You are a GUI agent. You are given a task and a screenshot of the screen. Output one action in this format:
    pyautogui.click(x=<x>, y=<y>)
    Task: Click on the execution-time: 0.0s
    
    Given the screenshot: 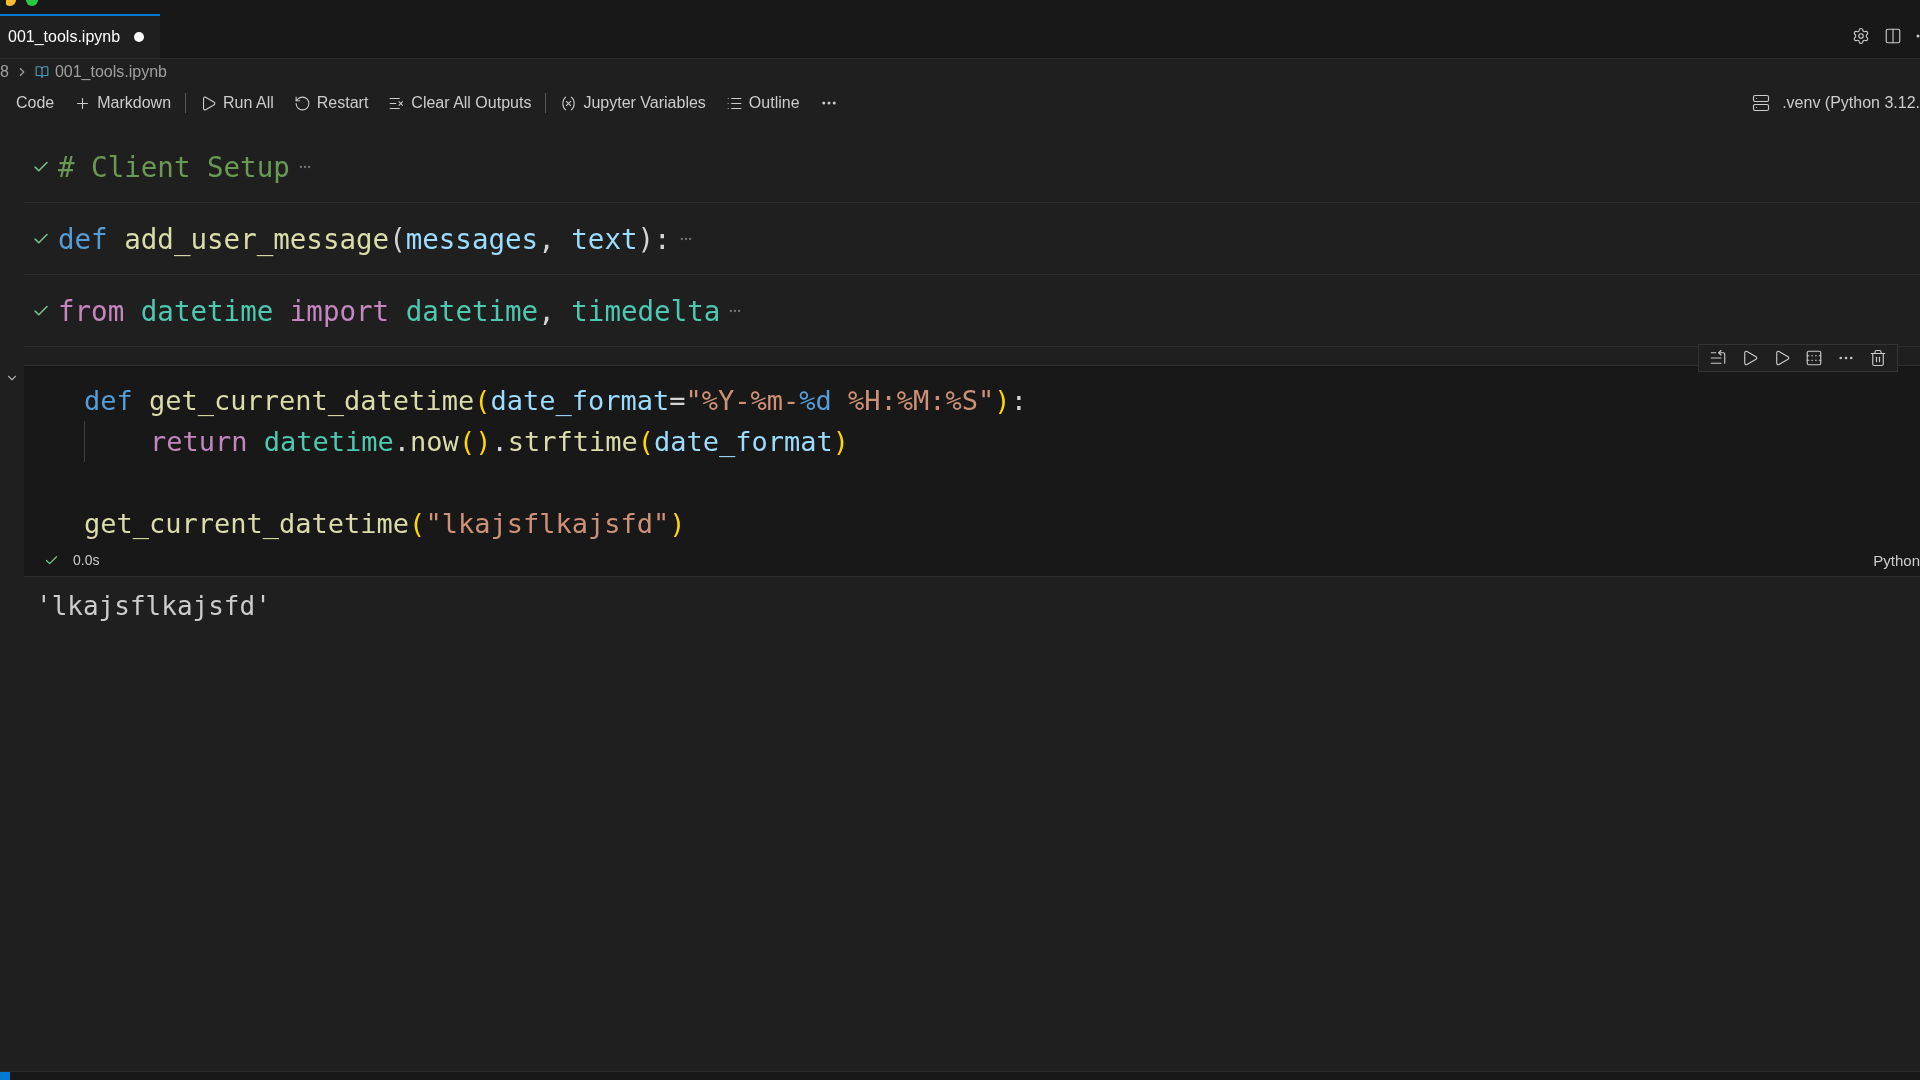 What is the action you would take?
    pyautogui.click(x=86, y=560)
    